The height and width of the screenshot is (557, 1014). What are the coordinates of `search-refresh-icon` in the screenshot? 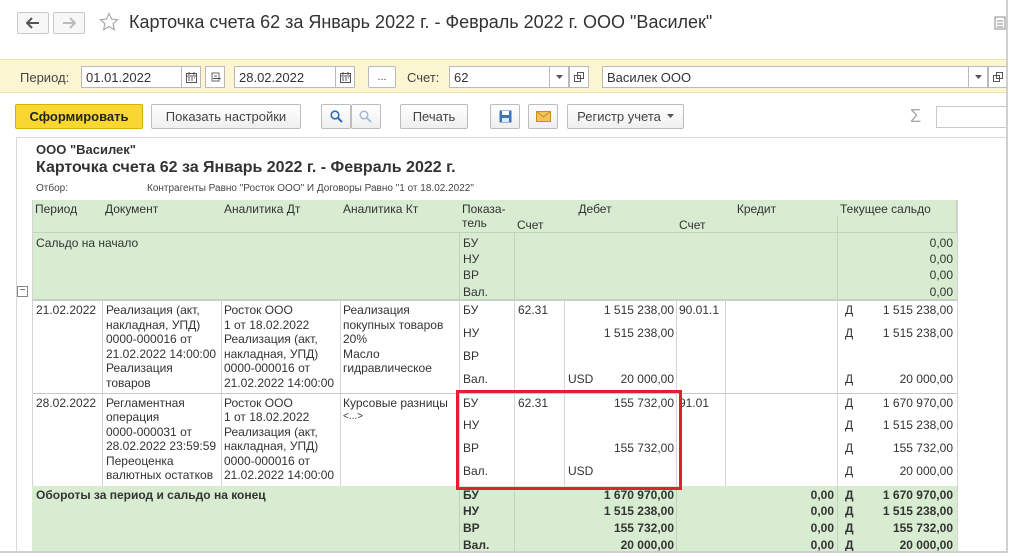 It's located at (365, 116).